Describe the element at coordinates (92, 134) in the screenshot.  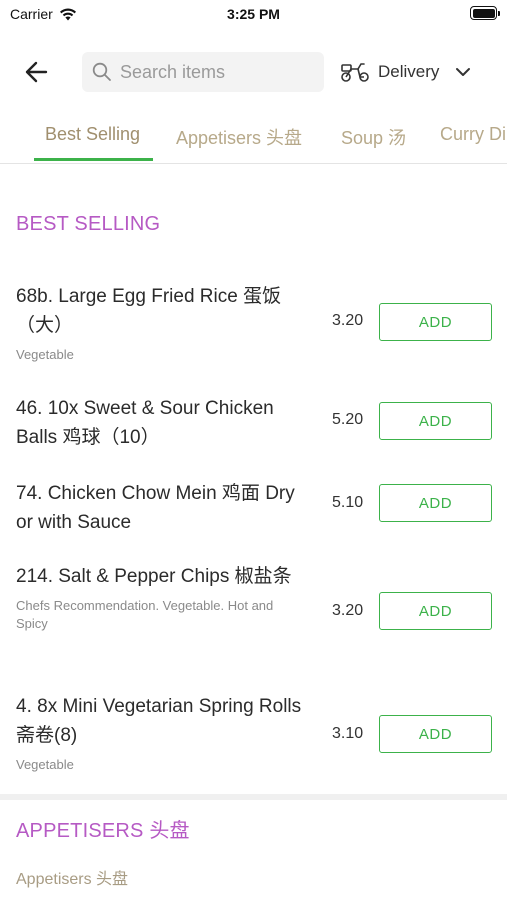
I see `tab-best-selling: Best Selling` at that location.